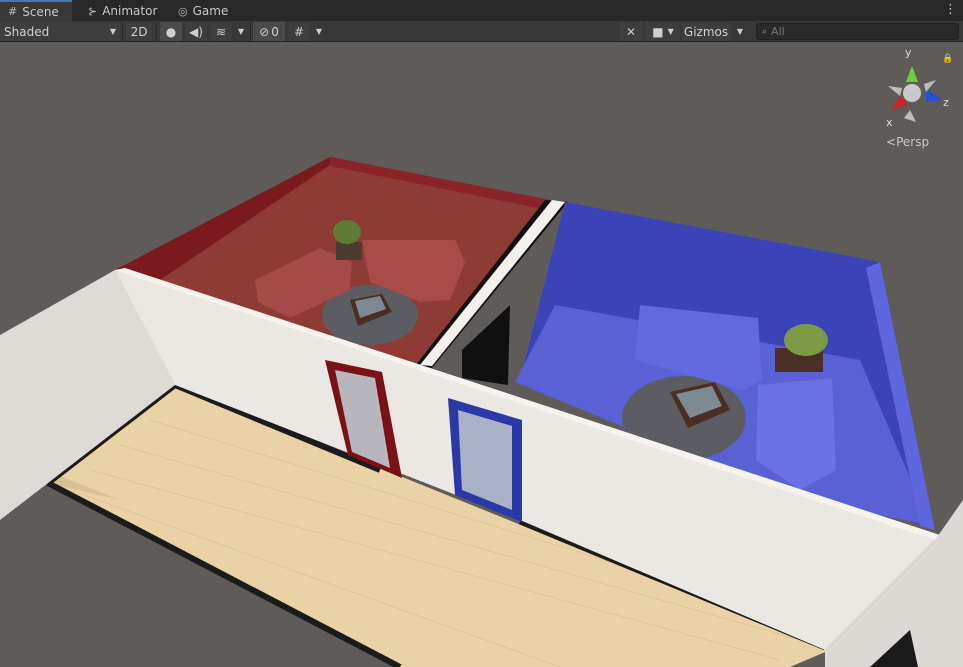  I want to click on grid-snap-icon: #, so click(299, 31).